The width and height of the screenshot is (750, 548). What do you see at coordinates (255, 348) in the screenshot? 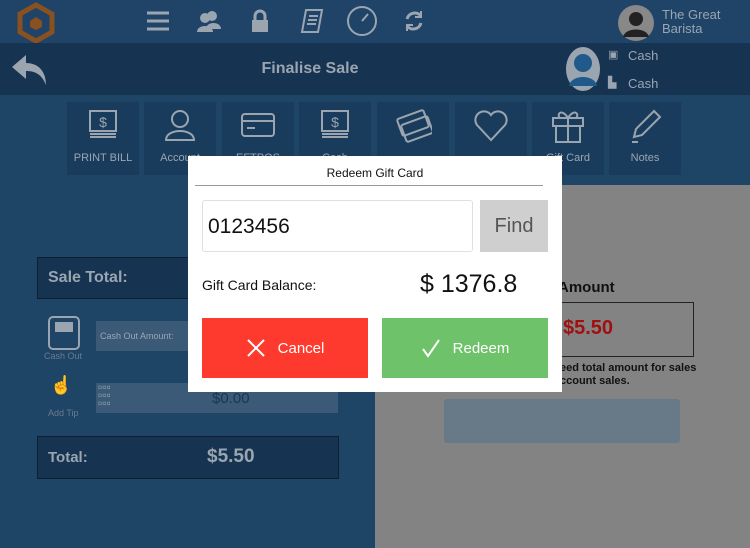
I see `close-icon` at bounding box center [255, 348].